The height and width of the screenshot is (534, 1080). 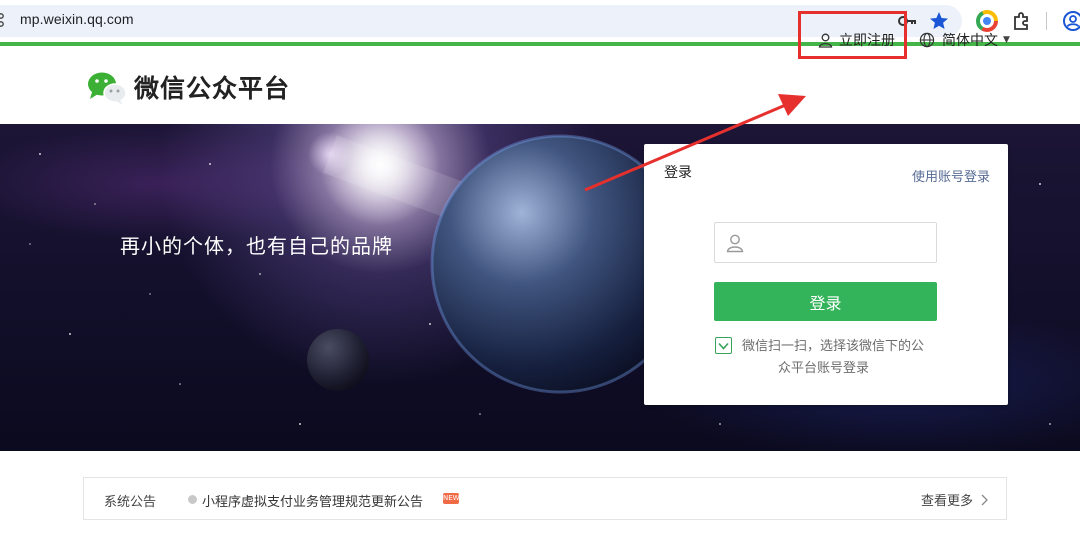 What do you see at coordinates (833, 346) in the screenshot?
I see `scan-hint-line-1: 微信扫一扫，选择该微信下的公` at bounding box center [833, 346].